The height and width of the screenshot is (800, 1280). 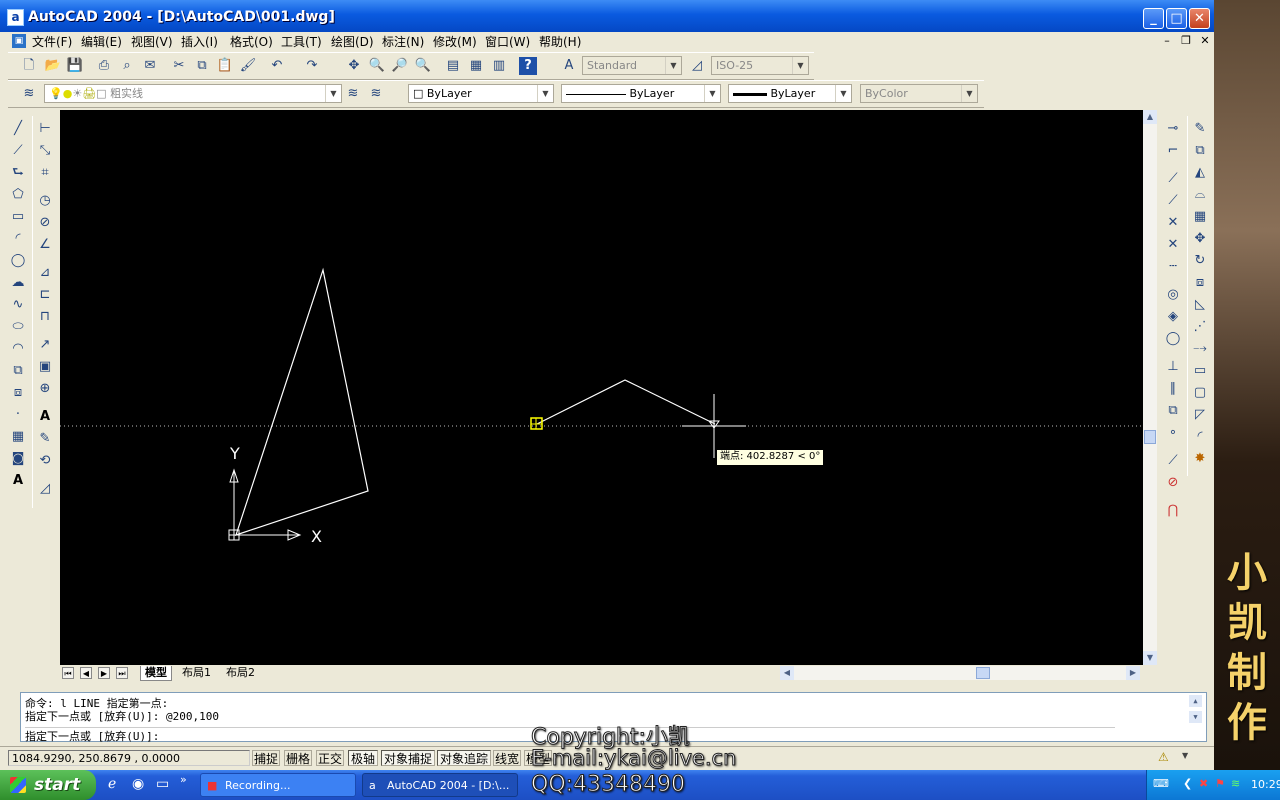 What do you see at coordinates (499, 66) in the screenshot?
I see `tool-palettes-icon: ▥` at bounding box center [499, 66].